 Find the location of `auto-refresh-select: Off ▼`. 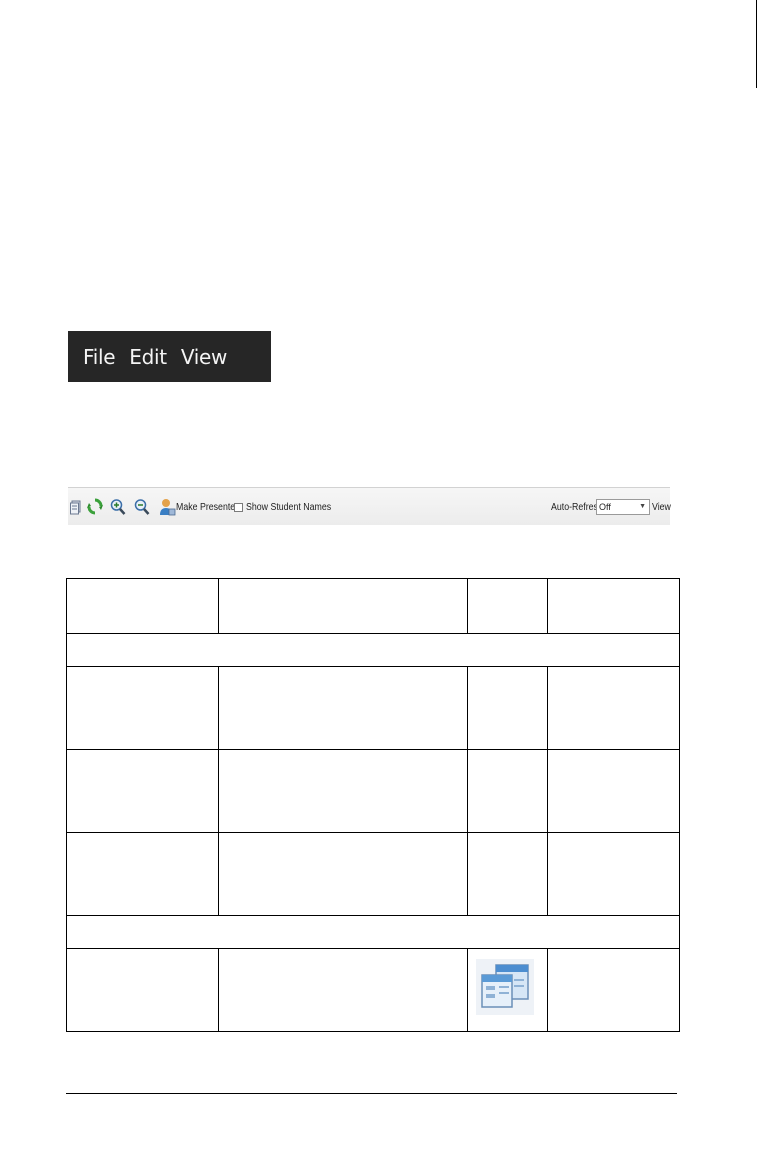

auto-refresh-select: Off ▼ is located at coordinates (623, 507).